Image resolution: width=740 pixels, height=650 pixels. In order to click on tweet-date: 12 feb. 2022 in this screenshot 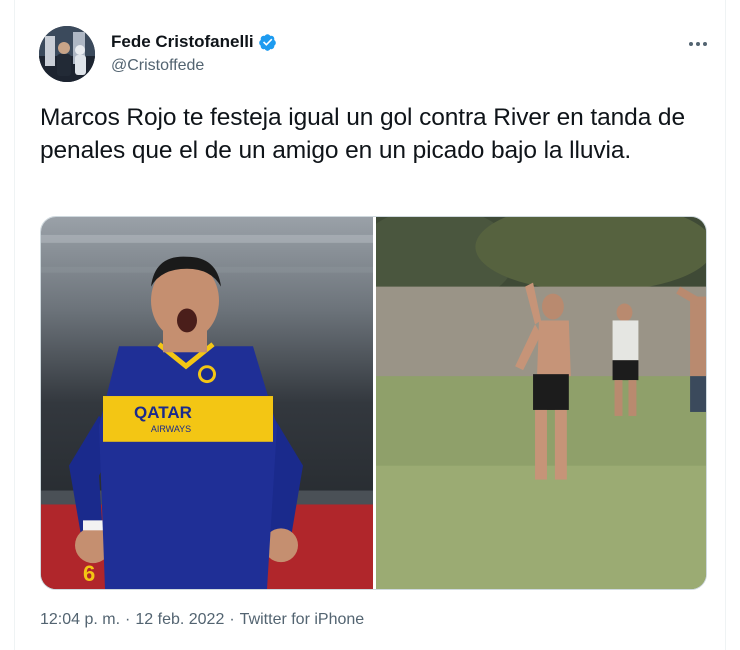, I will do `click(179, 620)`.